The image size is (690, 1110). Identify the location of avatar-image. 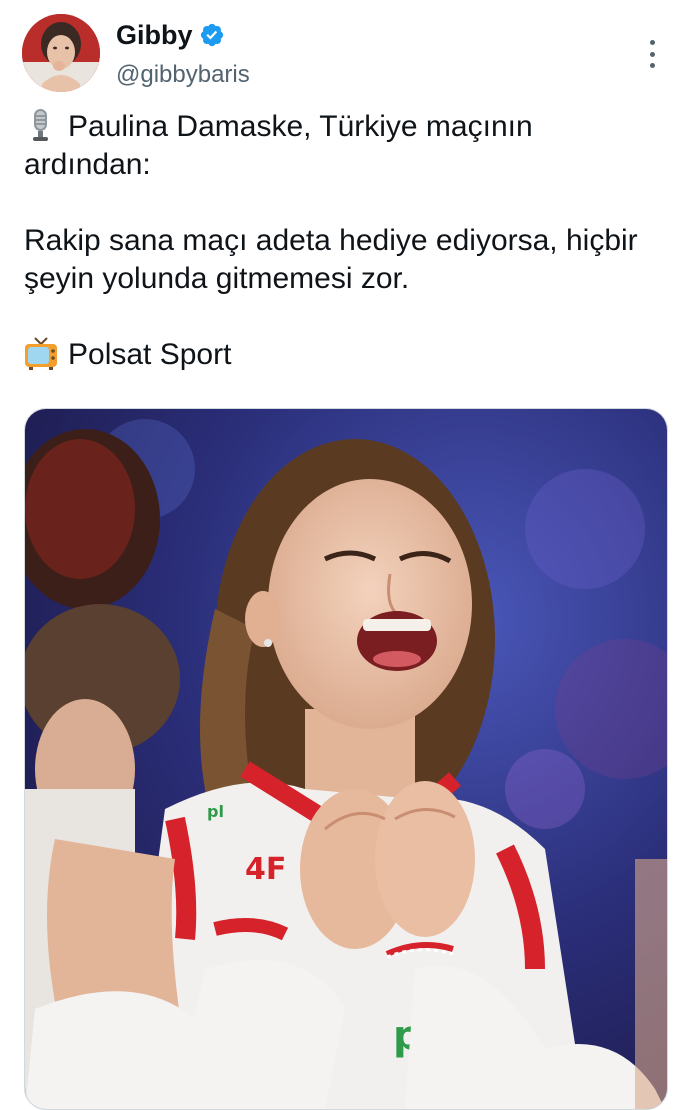
(61, 53).